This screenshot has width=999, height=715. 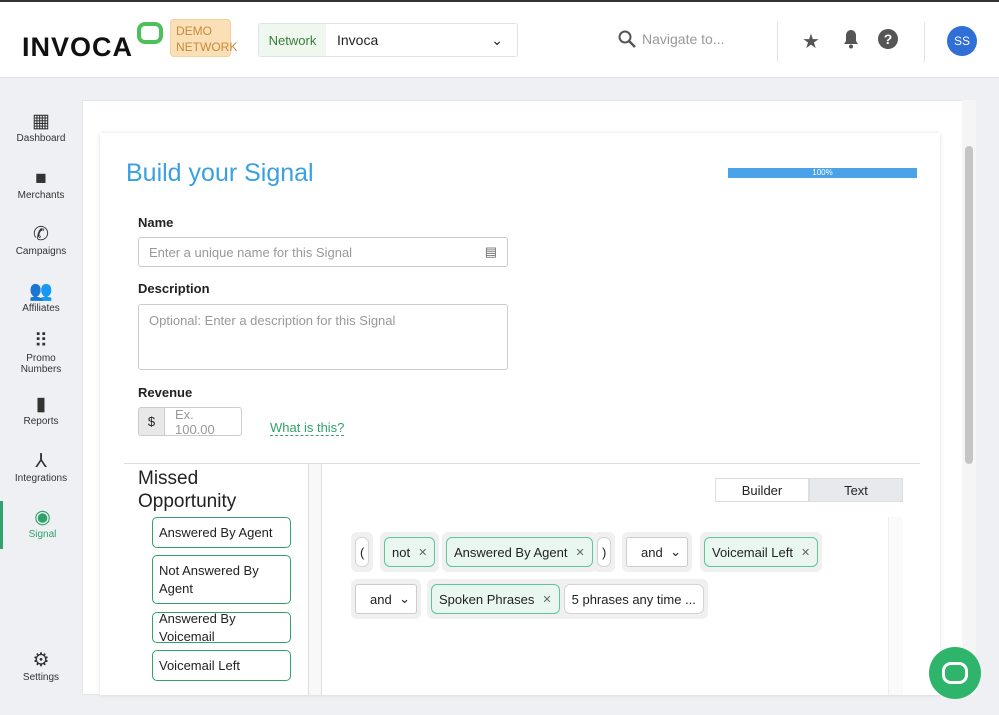 What do you see at coordinates (221, 627) in the screenshot?
I see `condition-answered-by-voicemail: Answered By Voicemail` at bounding box center [221, 627].